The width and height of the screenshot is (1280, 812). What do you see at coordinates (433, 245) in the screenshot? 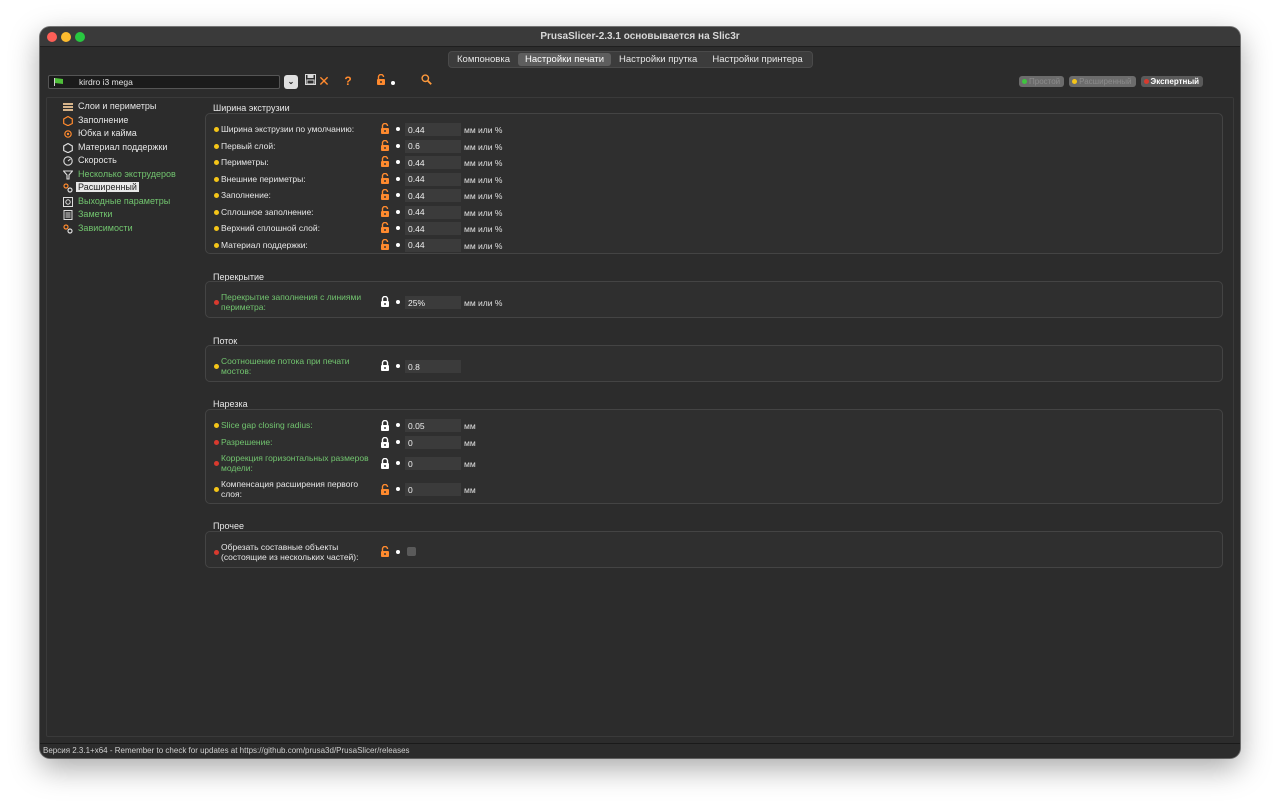
I see `extrusion-width-support-input` at bounding box center [433, 245].